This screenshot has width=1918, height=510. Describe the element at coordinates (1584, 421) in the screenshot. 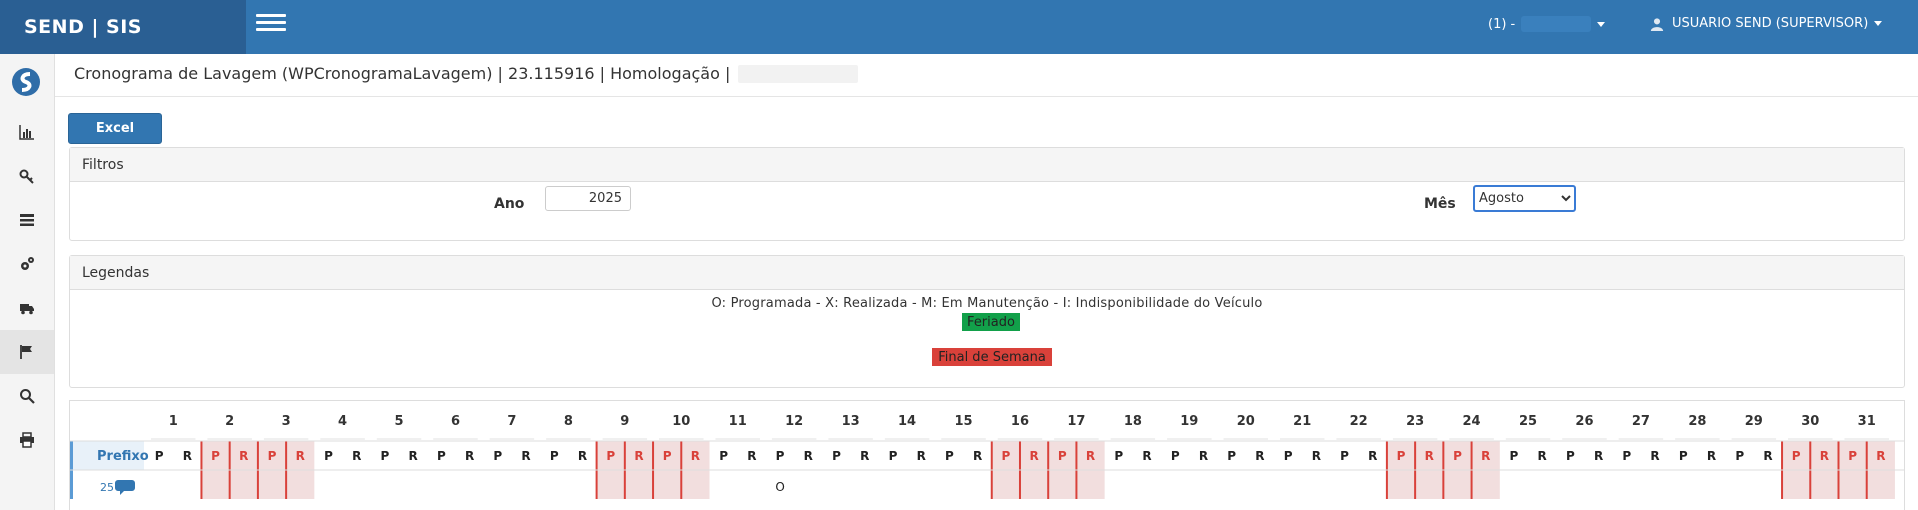

I see `day-header-26: 26` at that location.